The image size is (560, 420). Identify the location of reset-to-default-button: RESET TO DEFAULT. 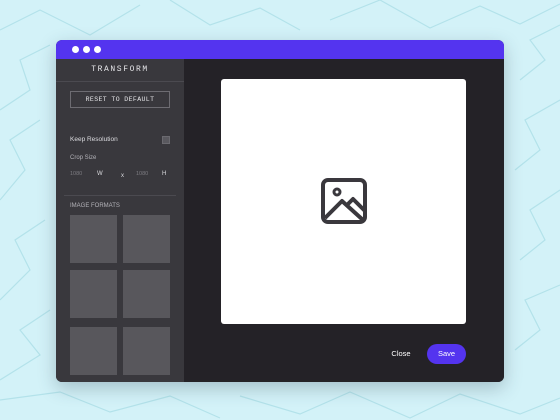
(120, 99).